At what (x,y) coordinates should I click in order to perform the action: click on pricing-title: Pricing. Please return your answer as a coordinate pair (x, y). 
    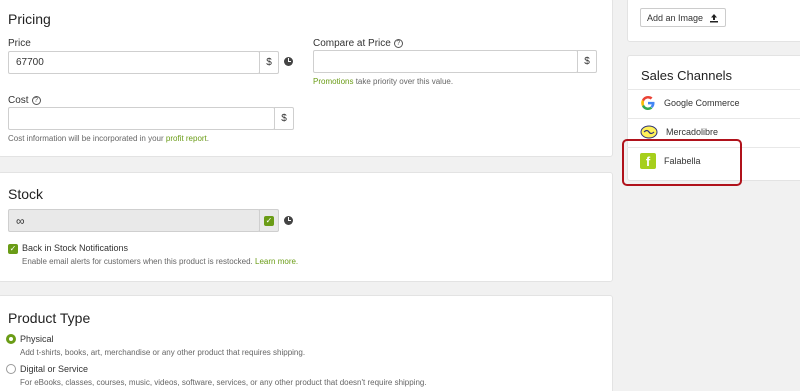
    Looking at the image, I should click on (29, 19).